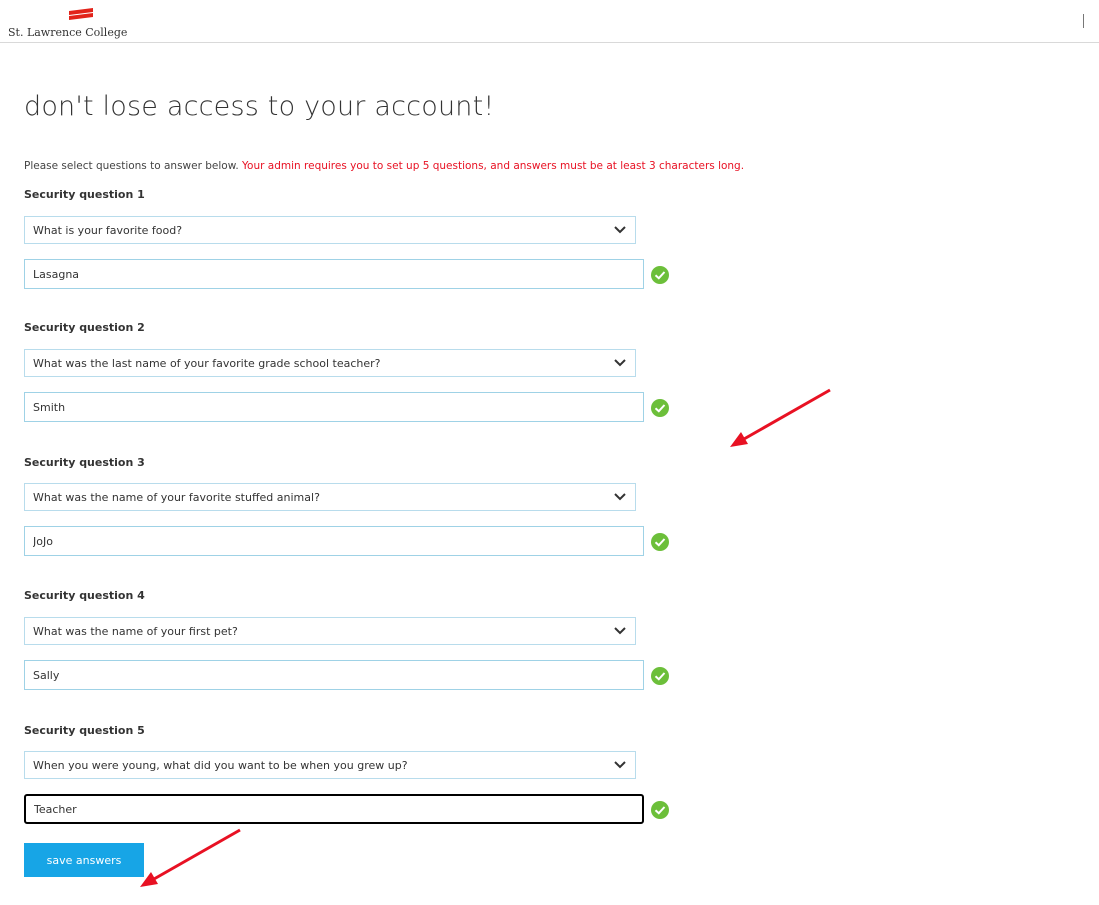 The height and width of the screenshot is (905, 1099). What do you see at coordinates (84, 860) in the screenshot?
I see `save-answers-button: save answers` at bounding box center [84, 860].